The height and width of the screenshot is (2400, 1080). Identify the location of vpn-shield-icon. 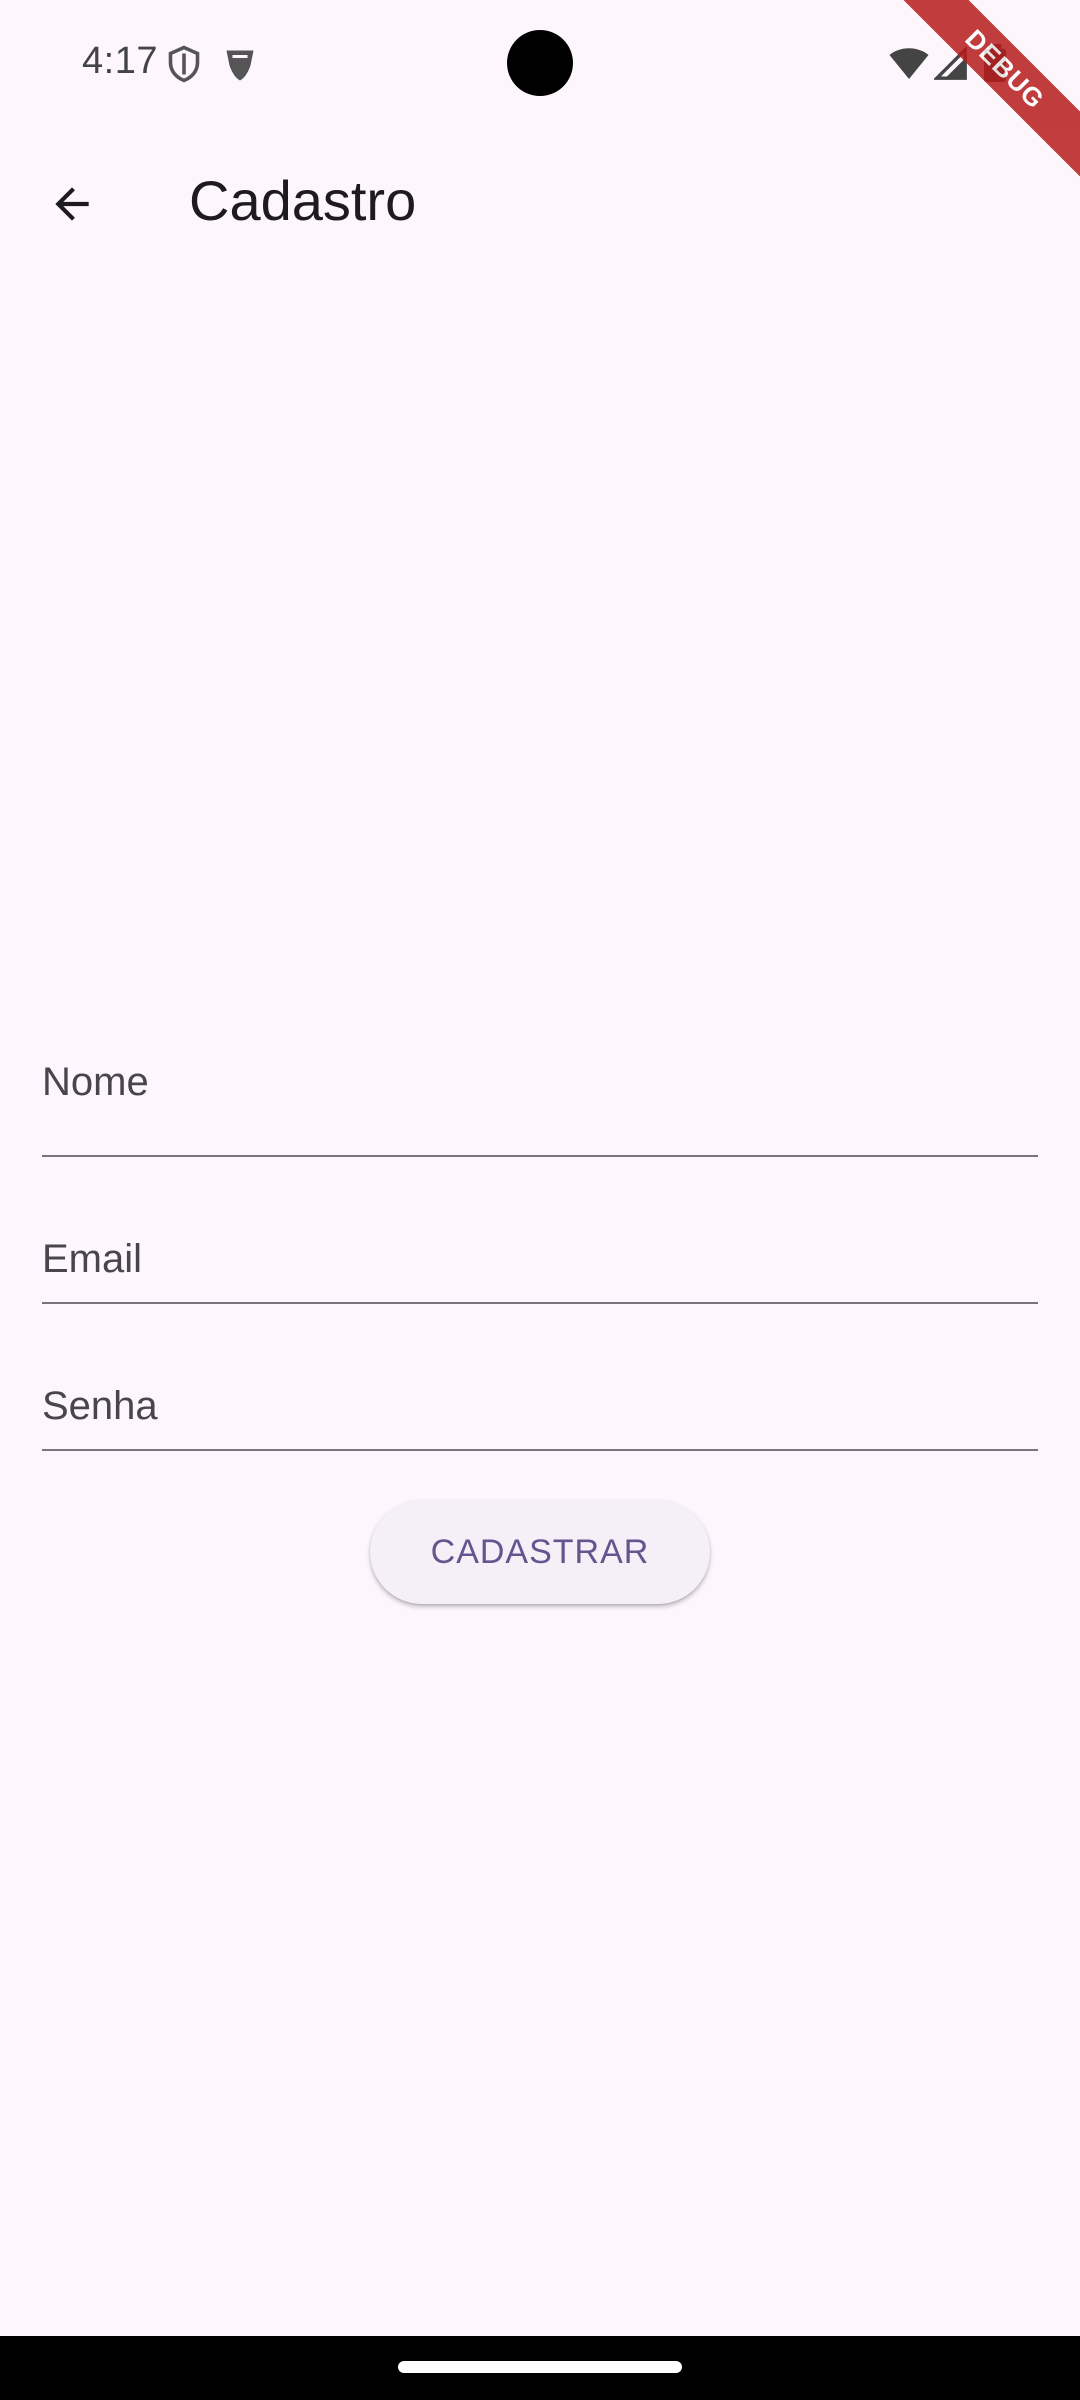
(240, 66).